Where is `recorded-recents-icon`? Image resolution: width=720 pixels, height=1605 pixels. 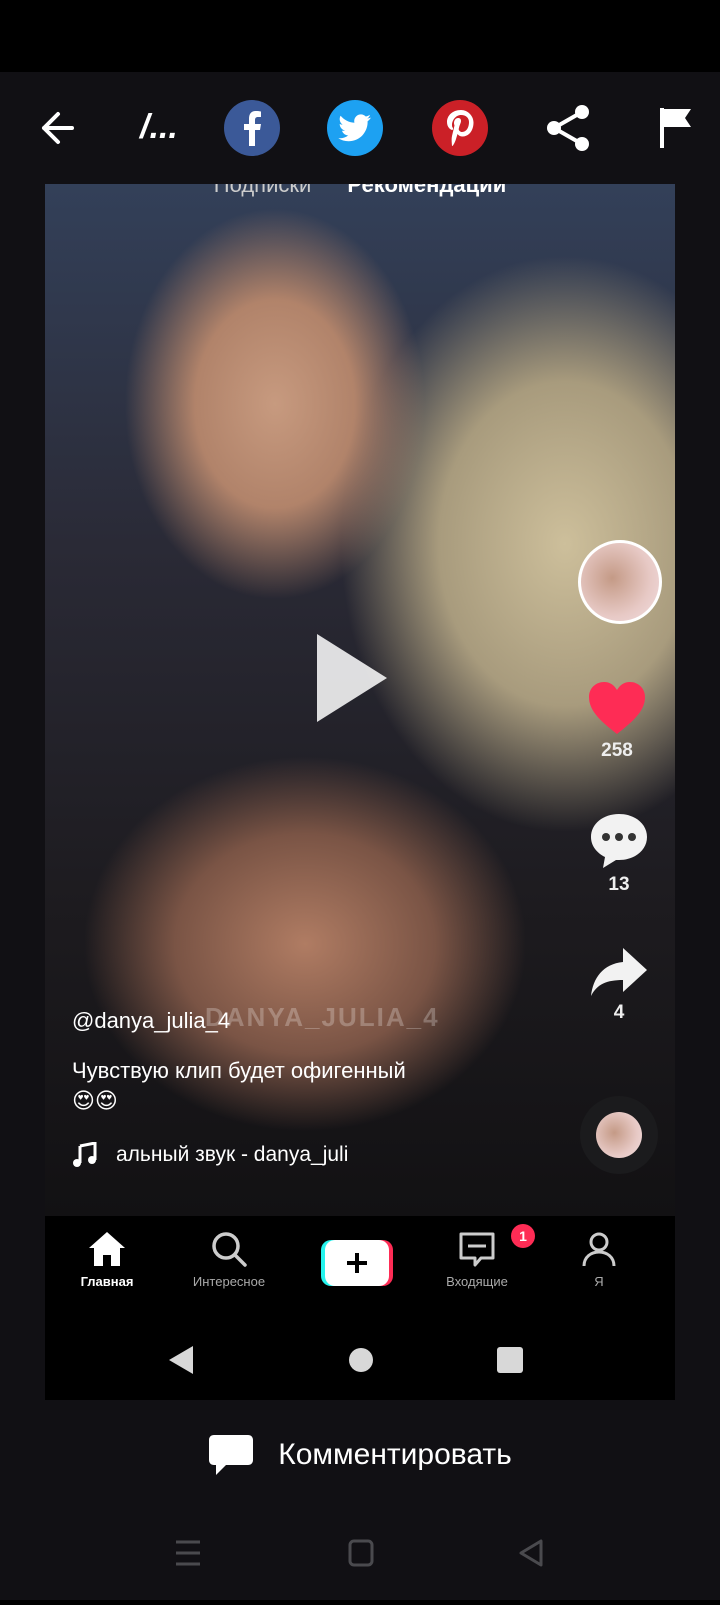 recorded-recents-icon is located at coordinates (510, 1360).